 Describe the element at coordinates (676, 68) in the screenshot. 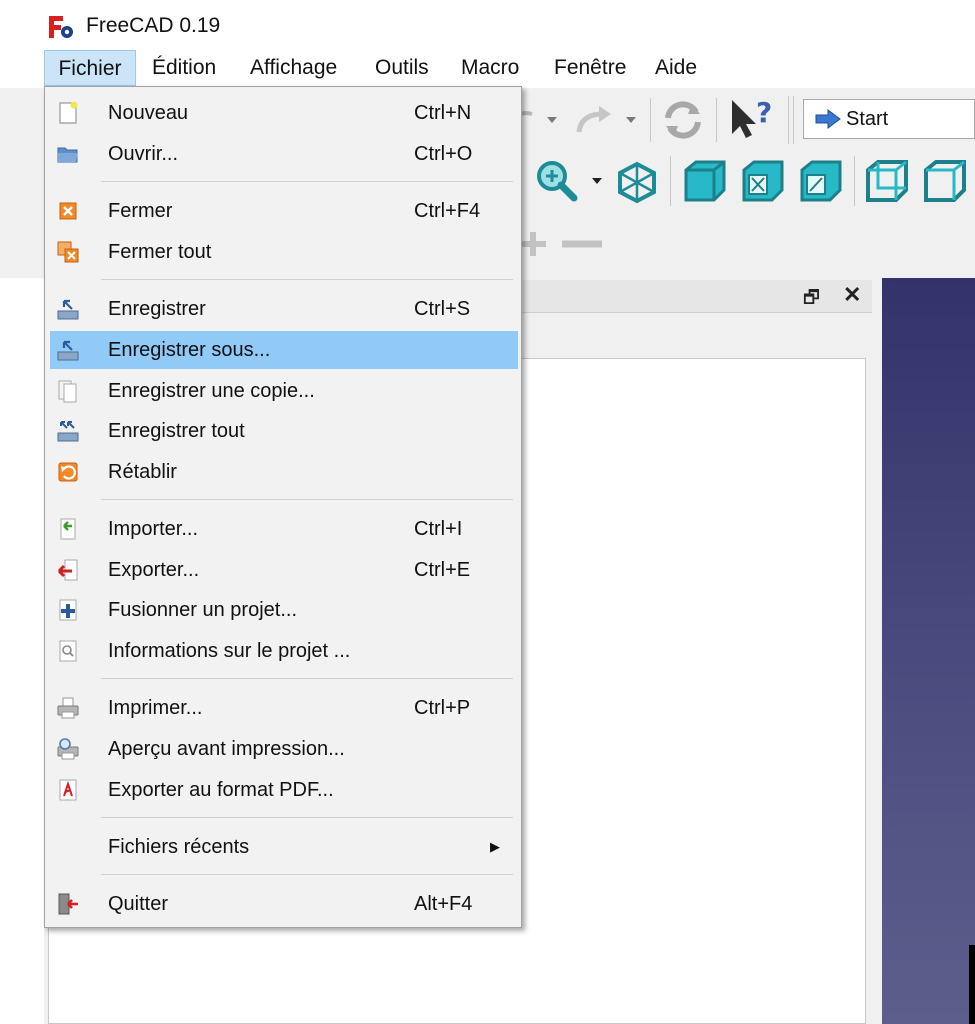

I see `menu-aide: Aide` at that location.